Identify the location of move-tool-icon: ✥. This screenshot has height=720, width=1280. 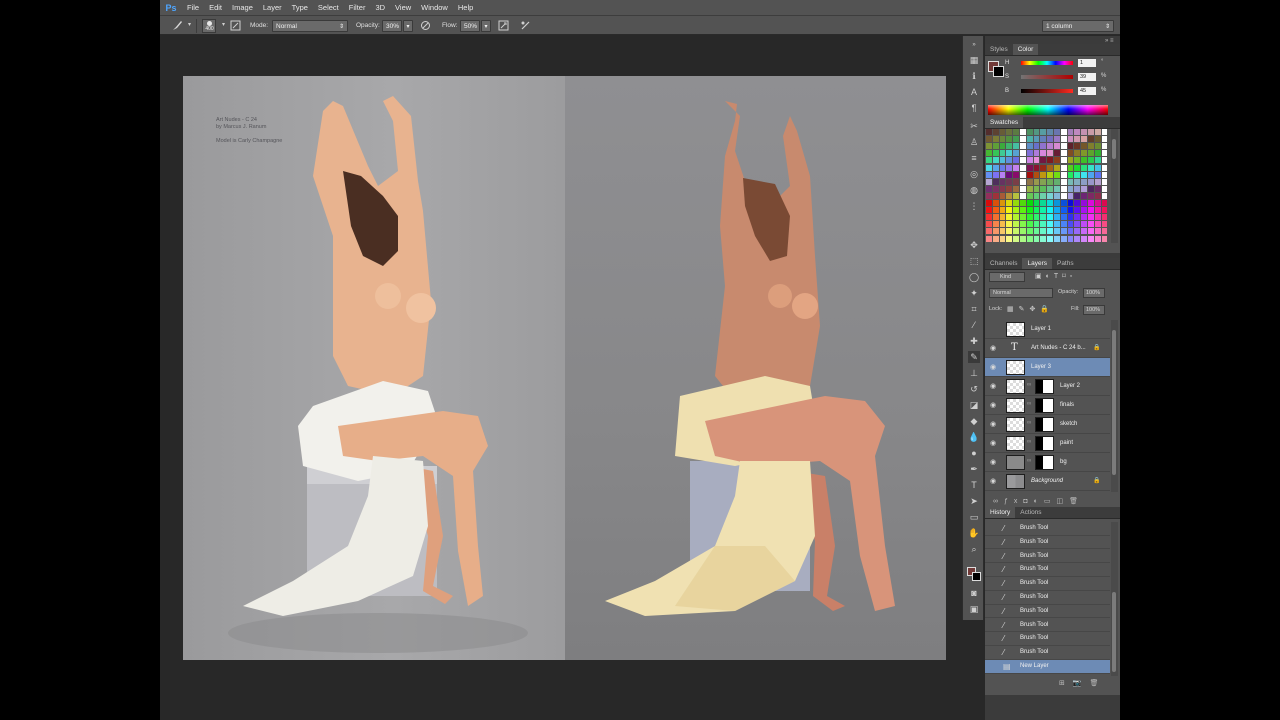
(974, 245).